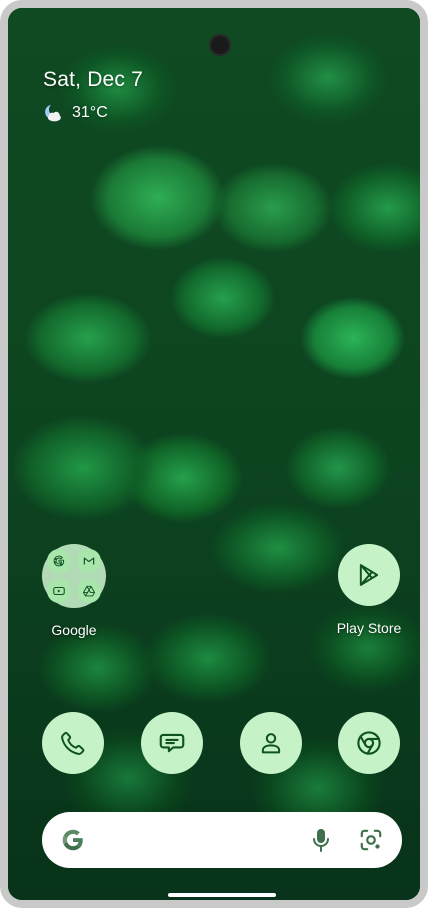 Image resolution: width=428 pixels, height=908 pixels. Describe the element at coordinates (74, 630) in the screenshot. I see `google-folder-label: Google` at that location.